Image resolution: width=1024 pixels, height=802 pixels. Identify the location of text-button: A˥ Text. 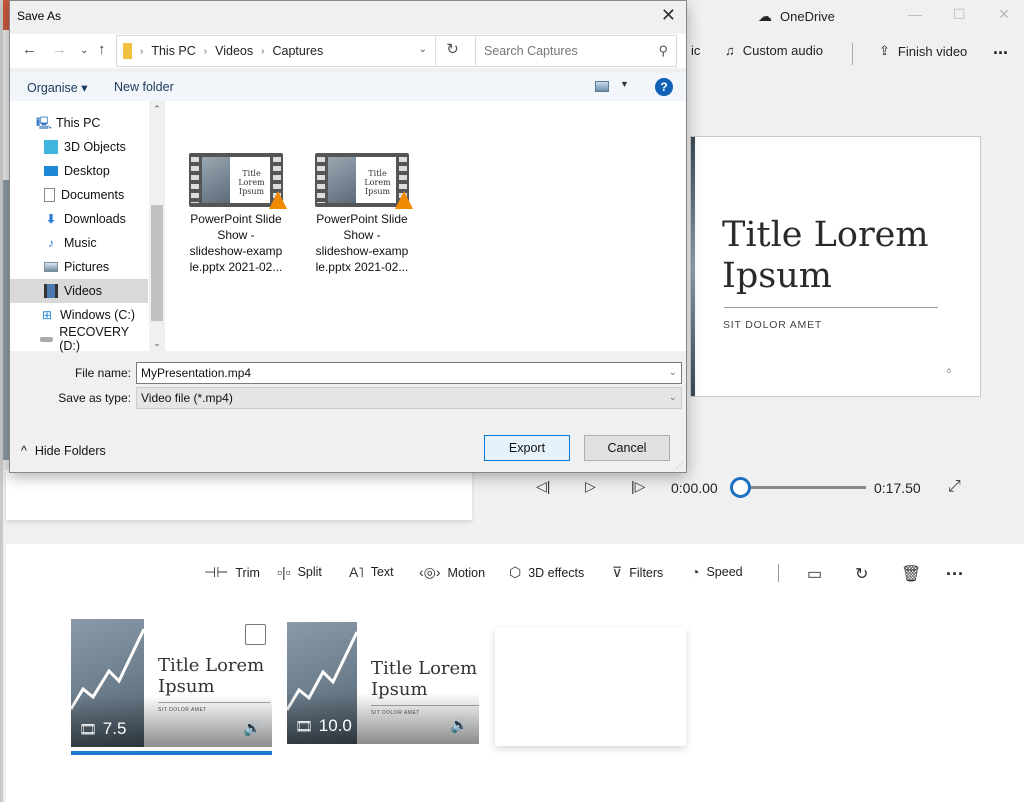
(371, 572).